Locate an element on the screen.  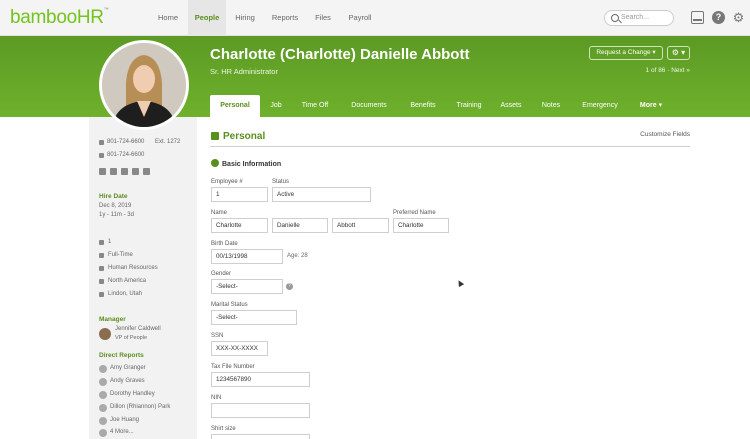
bamboohr-logo: bambooHR™ is located at coordinates (59, 18).